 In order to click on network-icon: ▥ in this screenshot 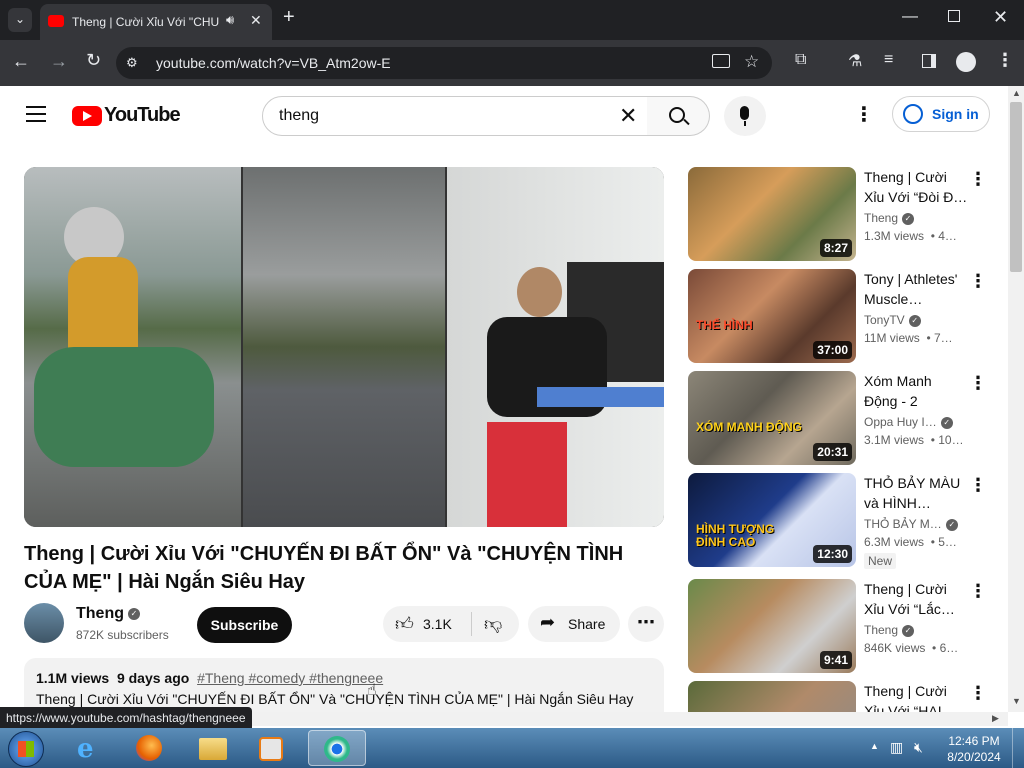, I will do `click(896, 747)`.